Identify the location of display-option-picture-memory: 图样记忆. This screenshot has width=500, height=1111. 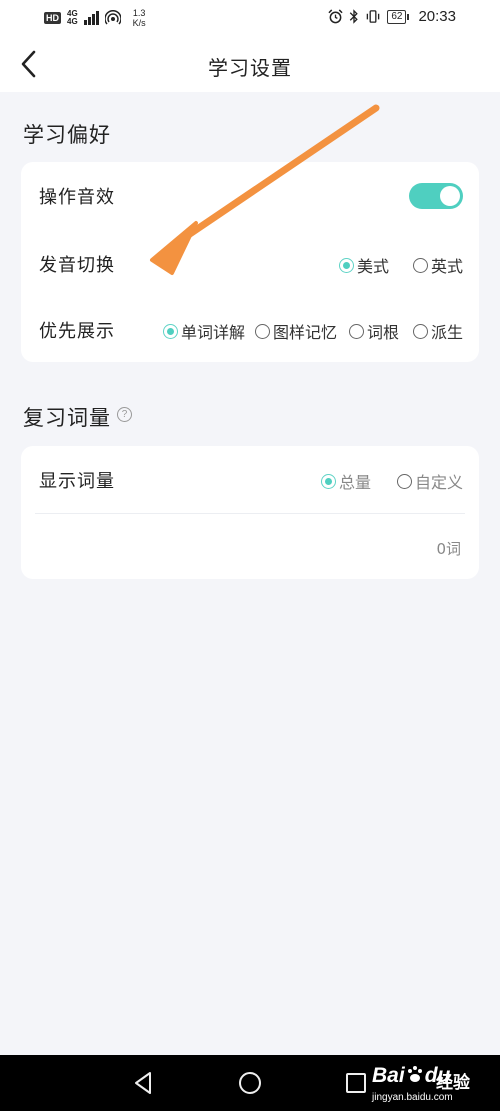
(295, 331).